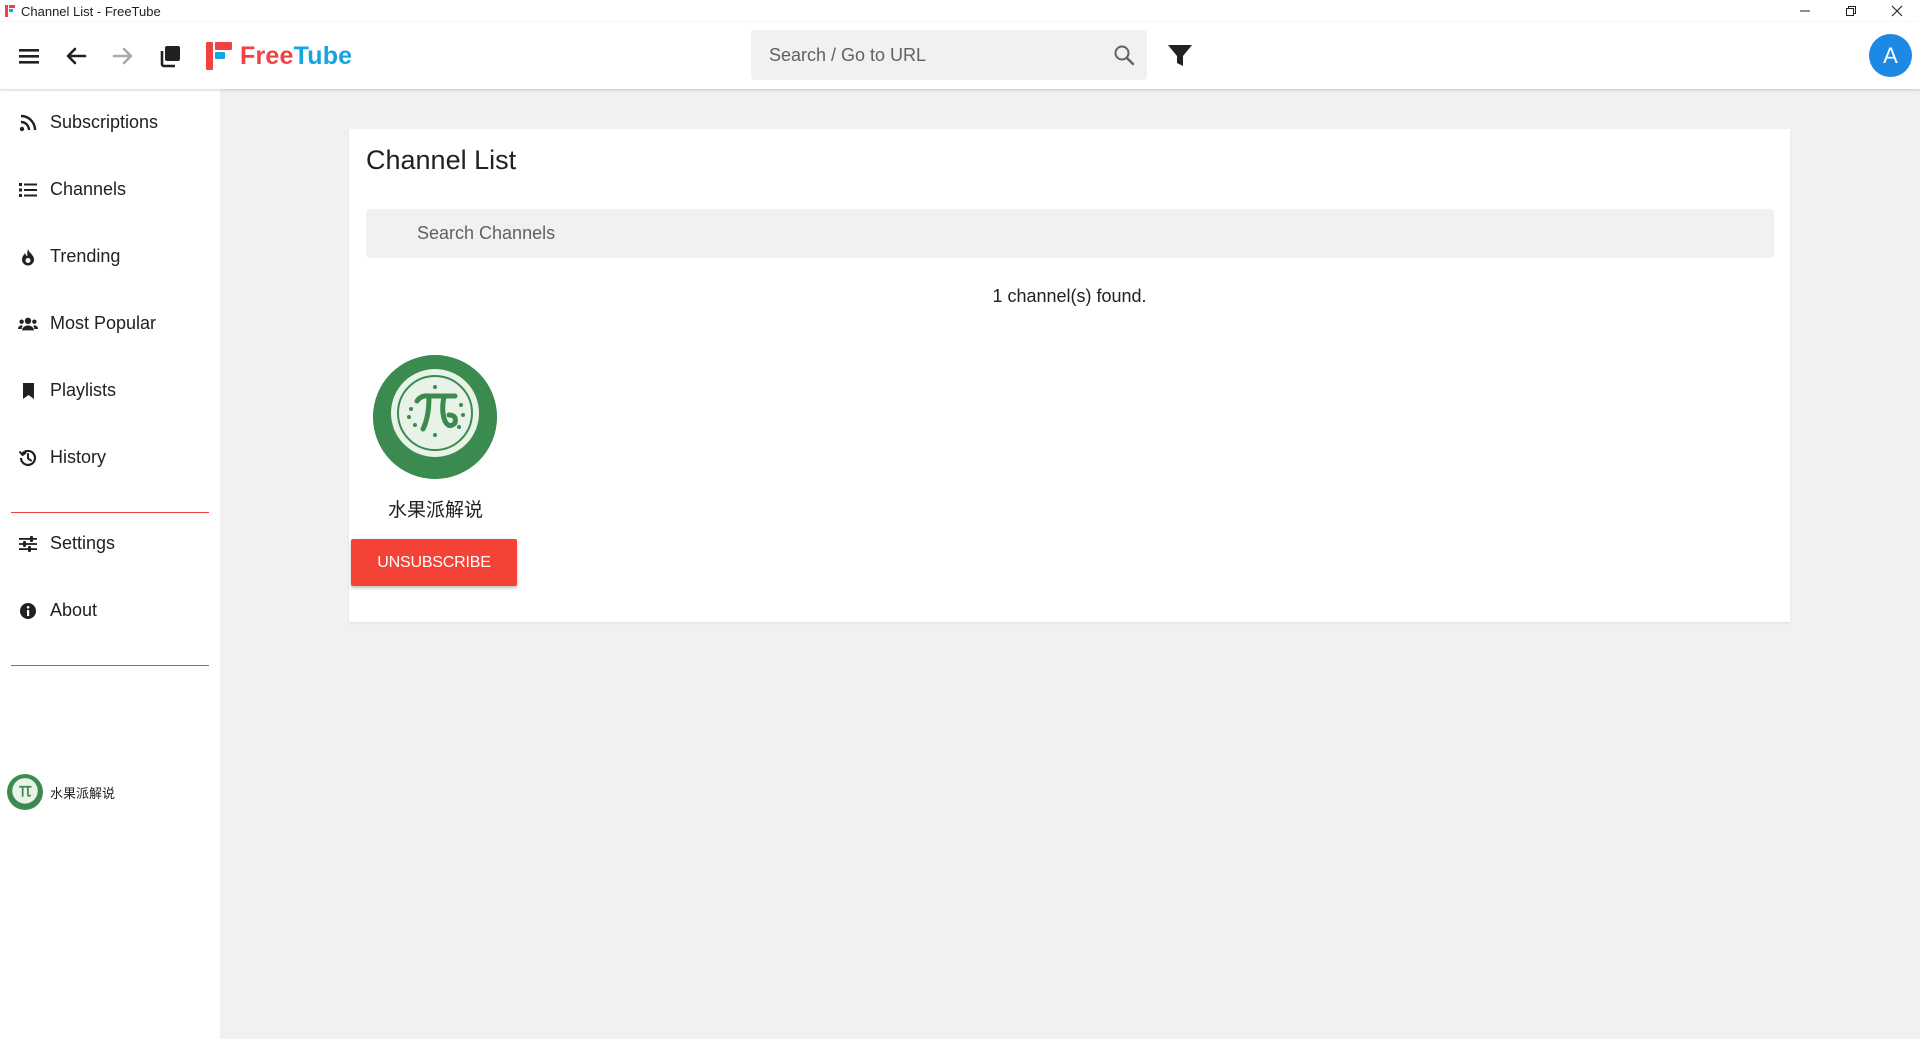 The height and width of the screenshot is (1039, 1920). I want to click on back-arrow-icon, so click(76, 55).